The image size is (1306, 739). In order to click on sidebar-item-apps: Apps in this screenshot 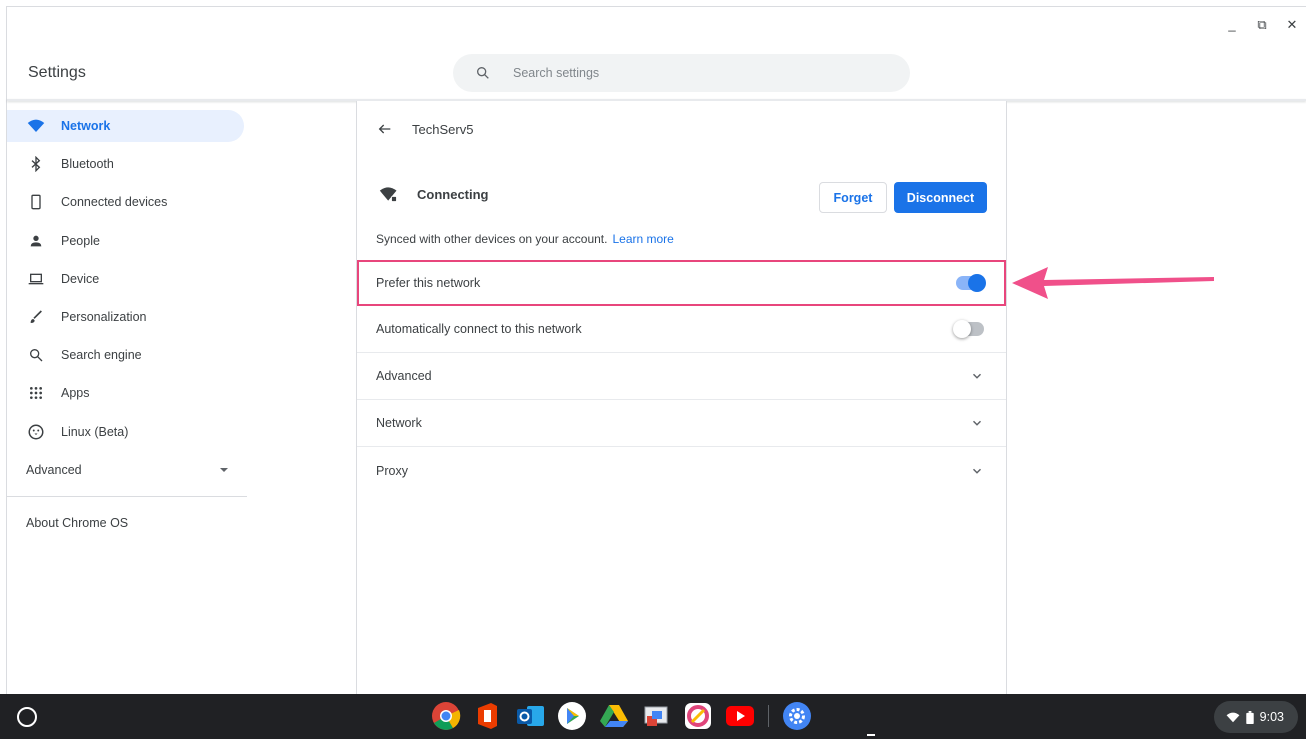, I will do `click(125, 393)`.